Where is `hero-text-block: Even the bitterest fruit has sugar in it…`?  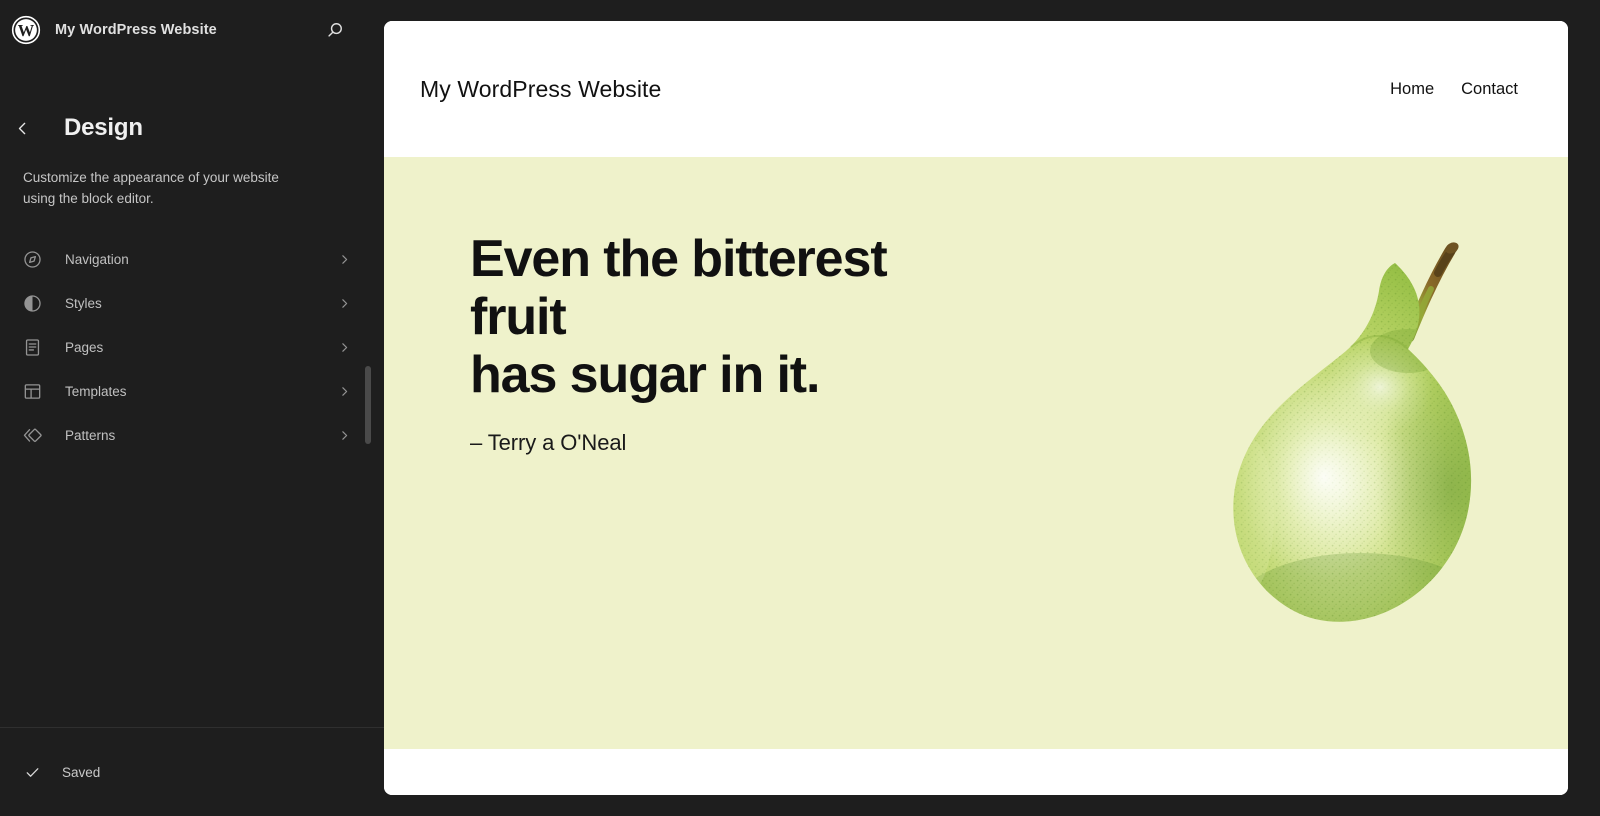
hero-text-block: Even the bitterest fruit has sugar in it… is located at coordinates (710, 343).